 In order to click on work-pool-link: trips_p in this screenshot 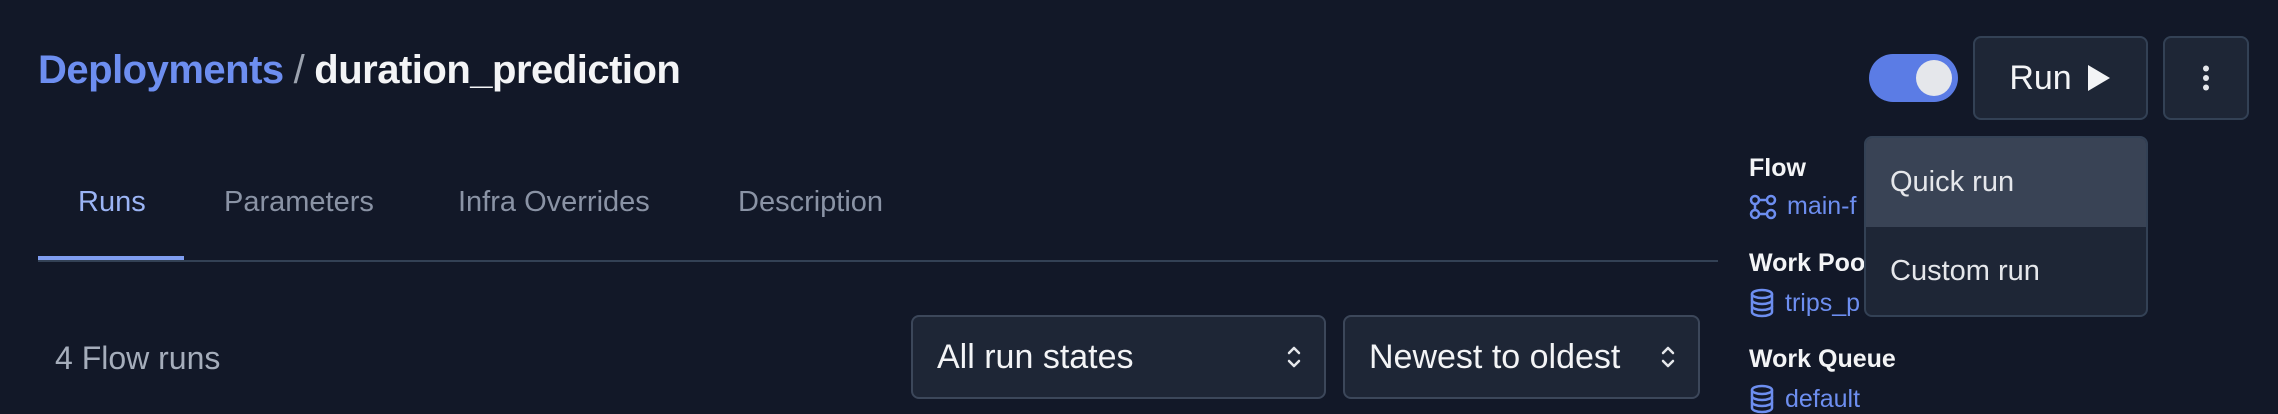, I will do `click(1804, 303)`.